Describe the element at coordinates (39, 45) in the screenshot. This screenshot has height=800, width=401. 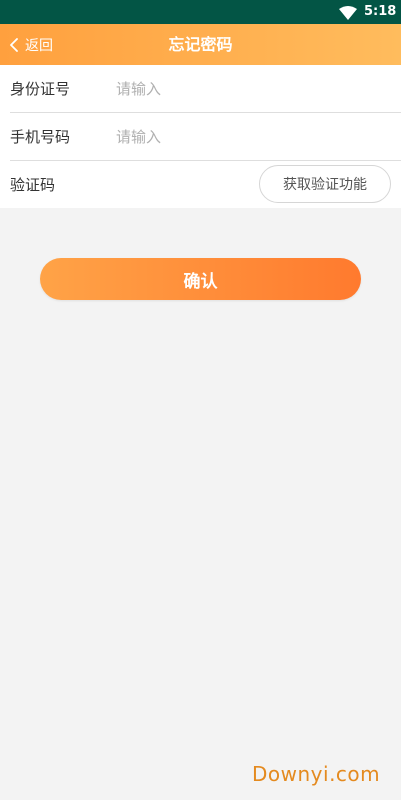
I see `back-label: 返回` at that location.